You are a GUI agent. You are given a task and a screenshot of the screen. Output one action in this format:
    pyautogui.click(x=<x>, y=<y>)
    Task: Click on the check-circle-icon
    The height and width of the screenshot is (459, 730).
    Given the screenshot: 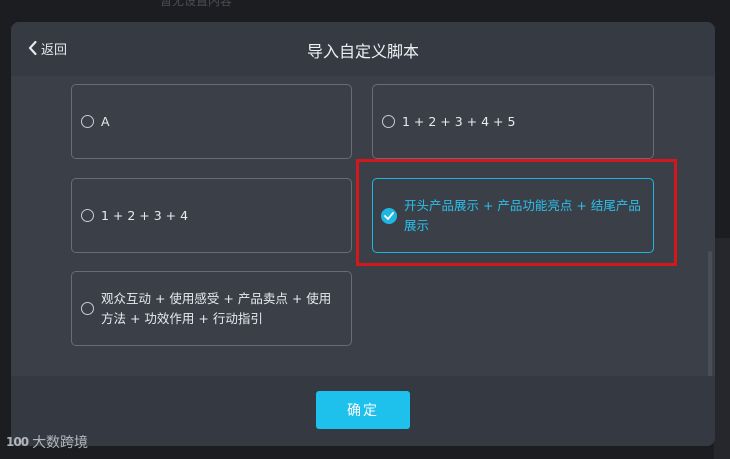 What is the action you would take?
    pyautogui.click(x=389, y=215)
    